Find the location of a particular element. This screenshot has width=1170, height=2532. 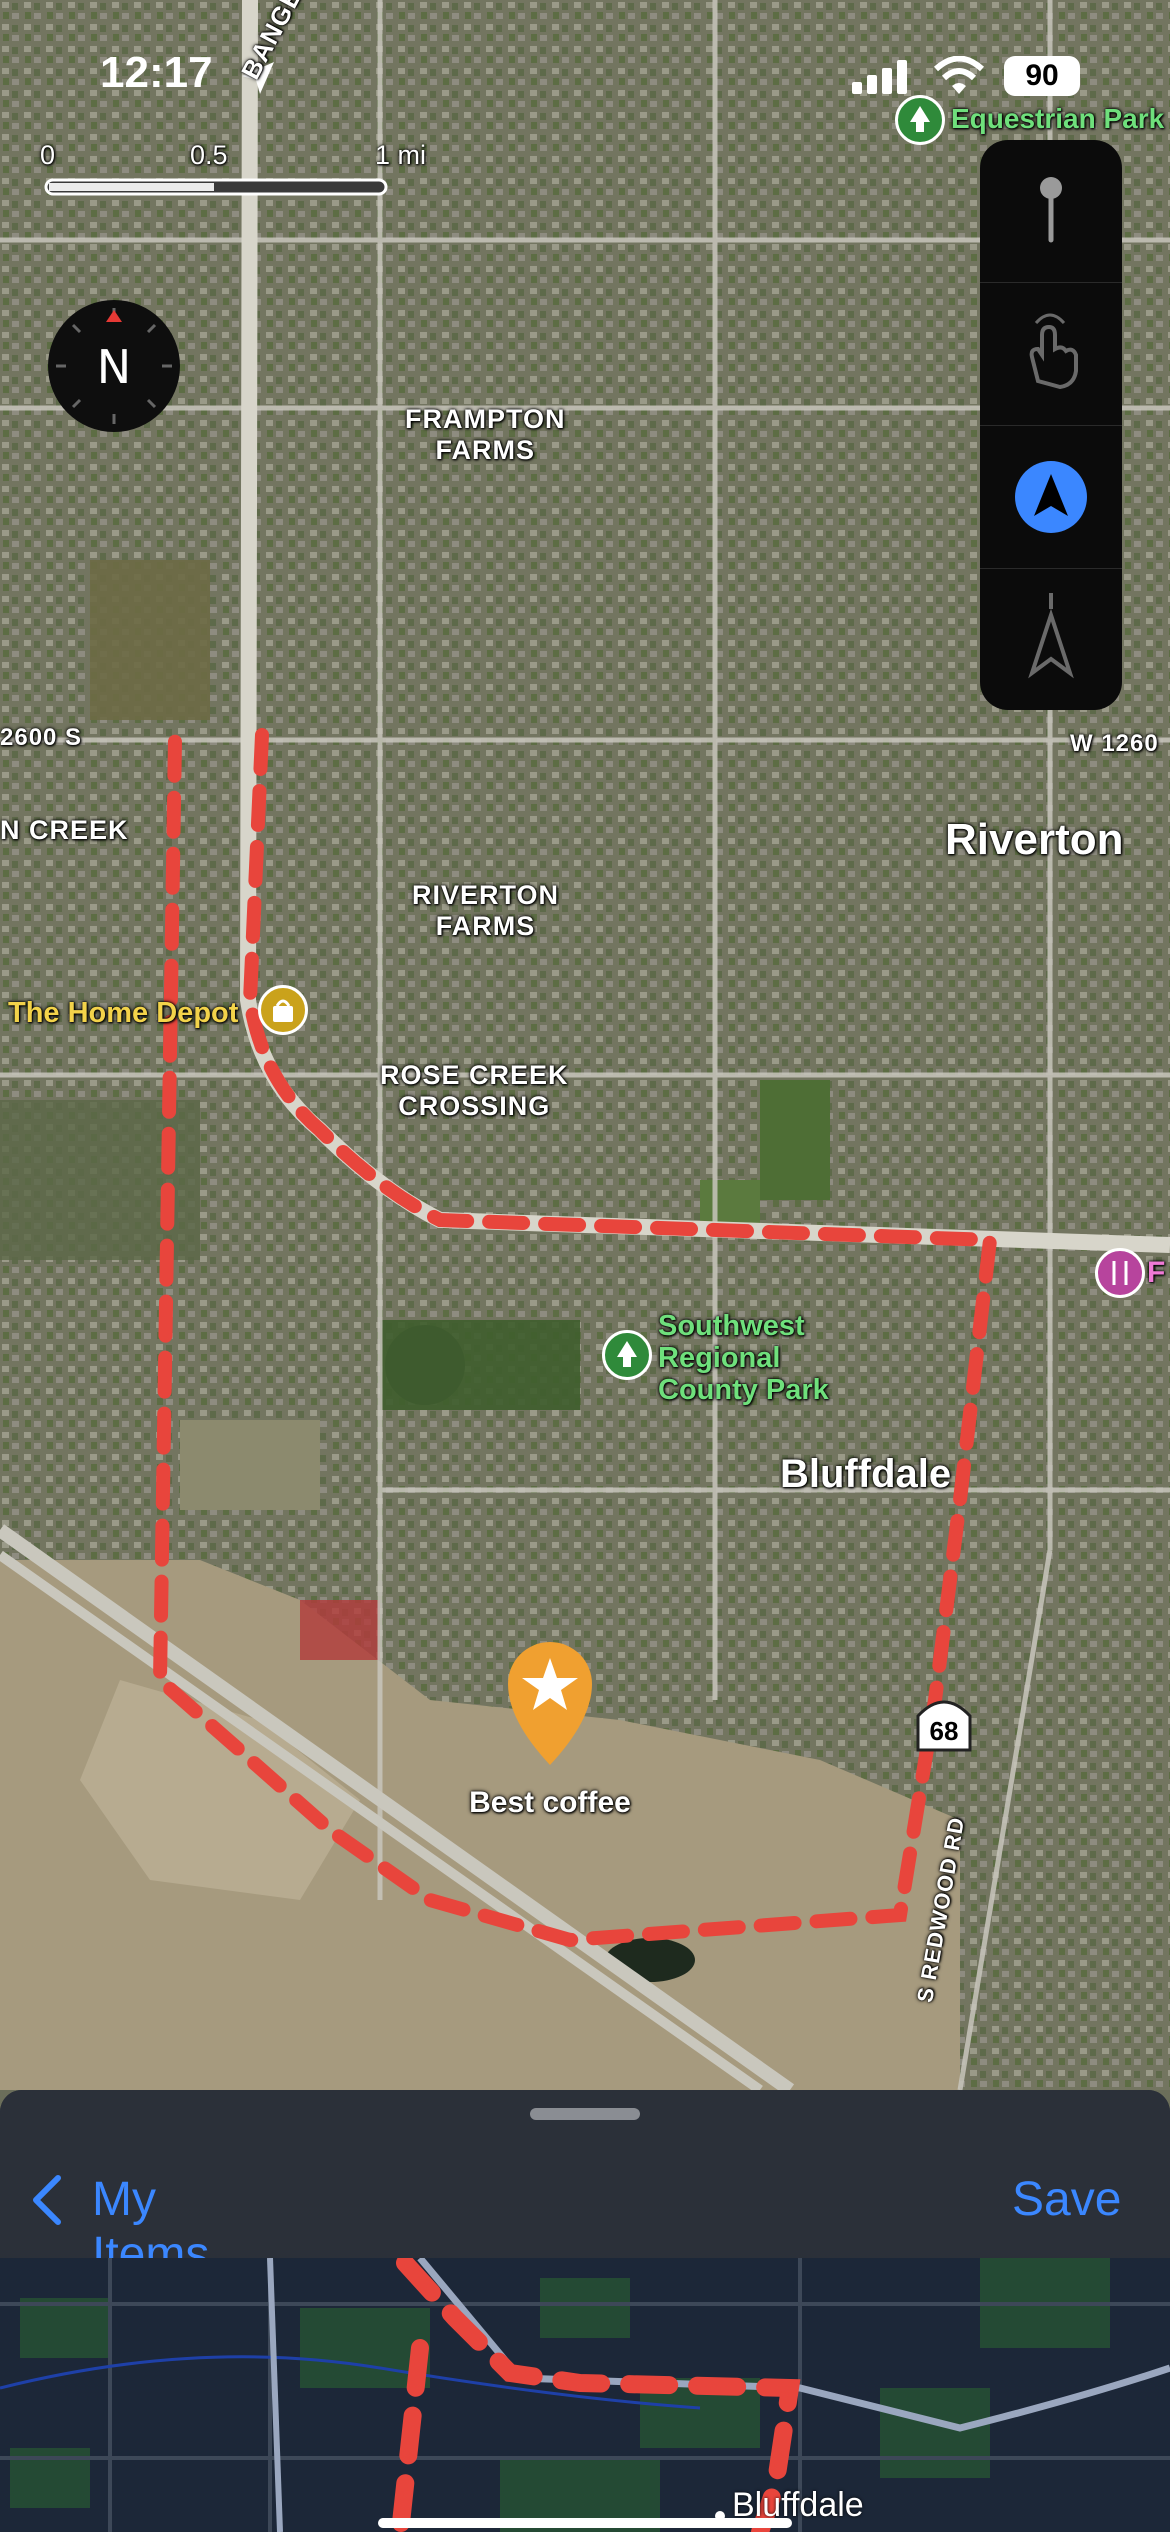

restaurant-icon is located at coordinates (1120, 1273).